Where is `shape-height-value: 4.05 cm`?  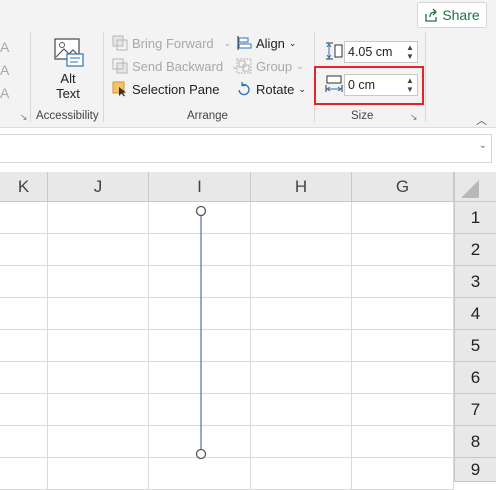
shape-height-value: 4.05 cm is located at coordinates (370, 52).